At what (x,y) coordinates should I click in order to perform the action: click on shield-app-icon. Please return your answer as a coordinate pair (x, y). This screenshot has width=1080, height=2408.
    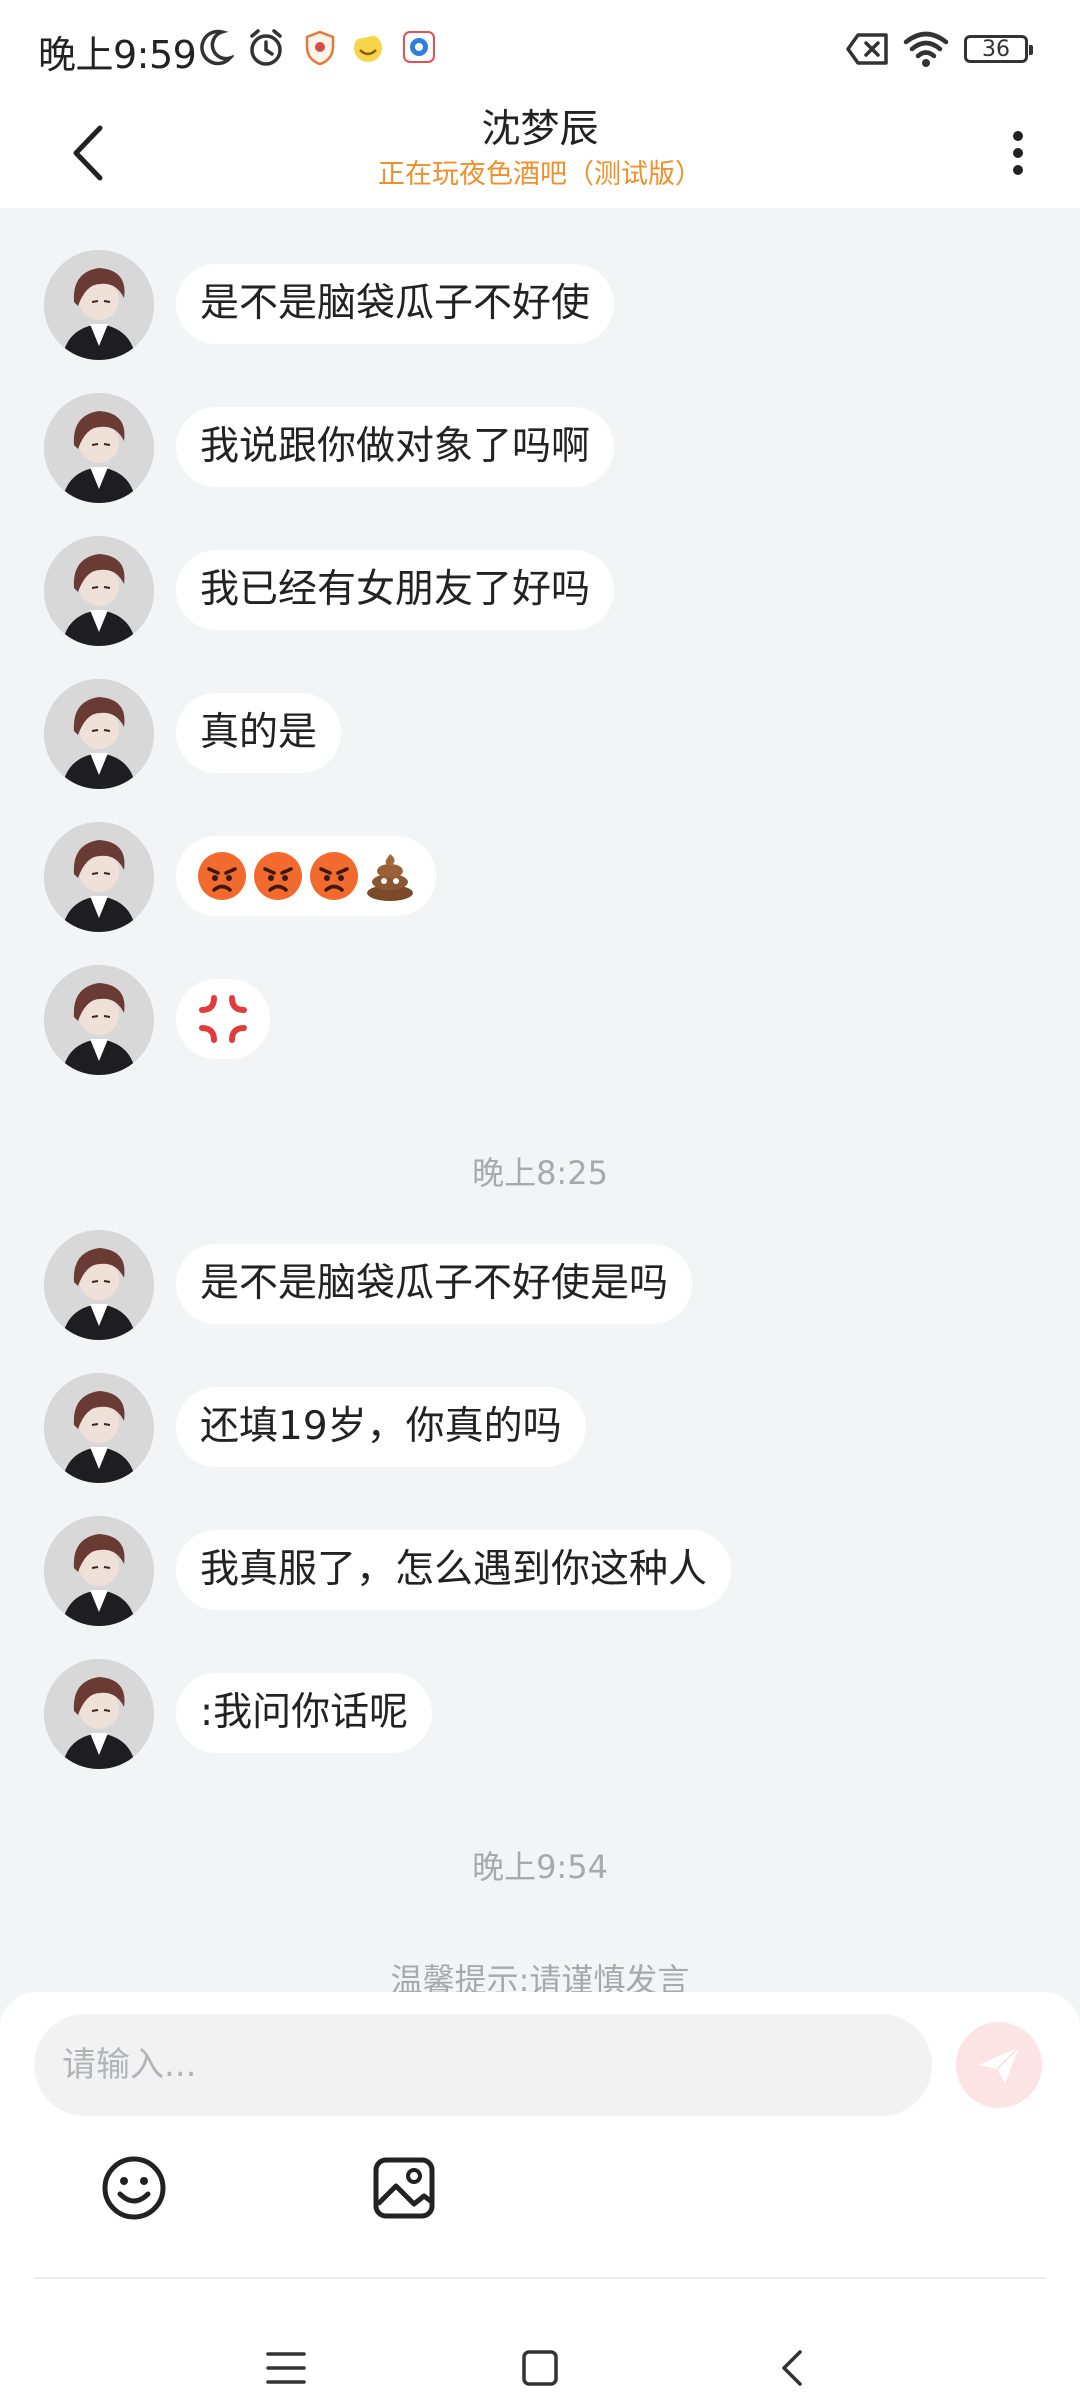
    Looking at the image, I should click on (320, 48).